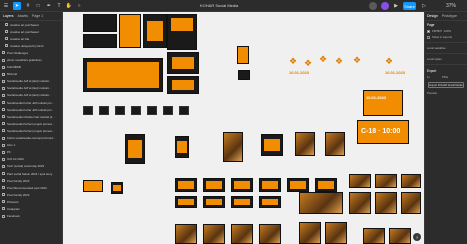  Describe the element at coordinates (446, 48) in the screenshot. I see `local-variables-row: Local variables` at that location.